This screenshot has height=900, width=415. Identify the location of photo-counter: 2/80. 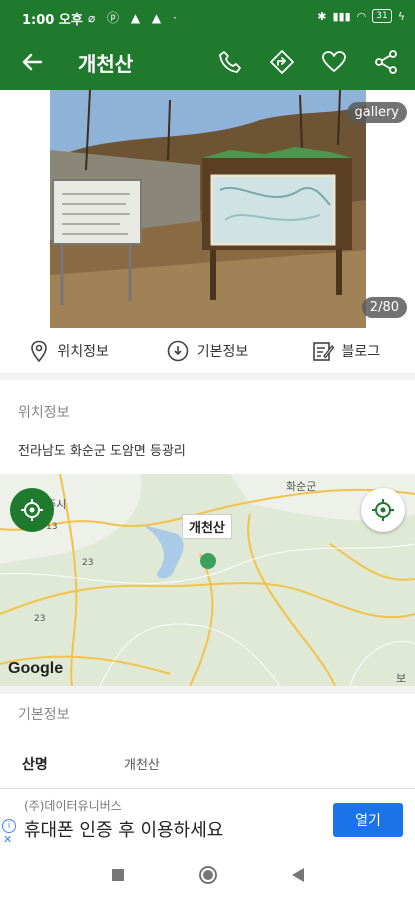
(384, 307).